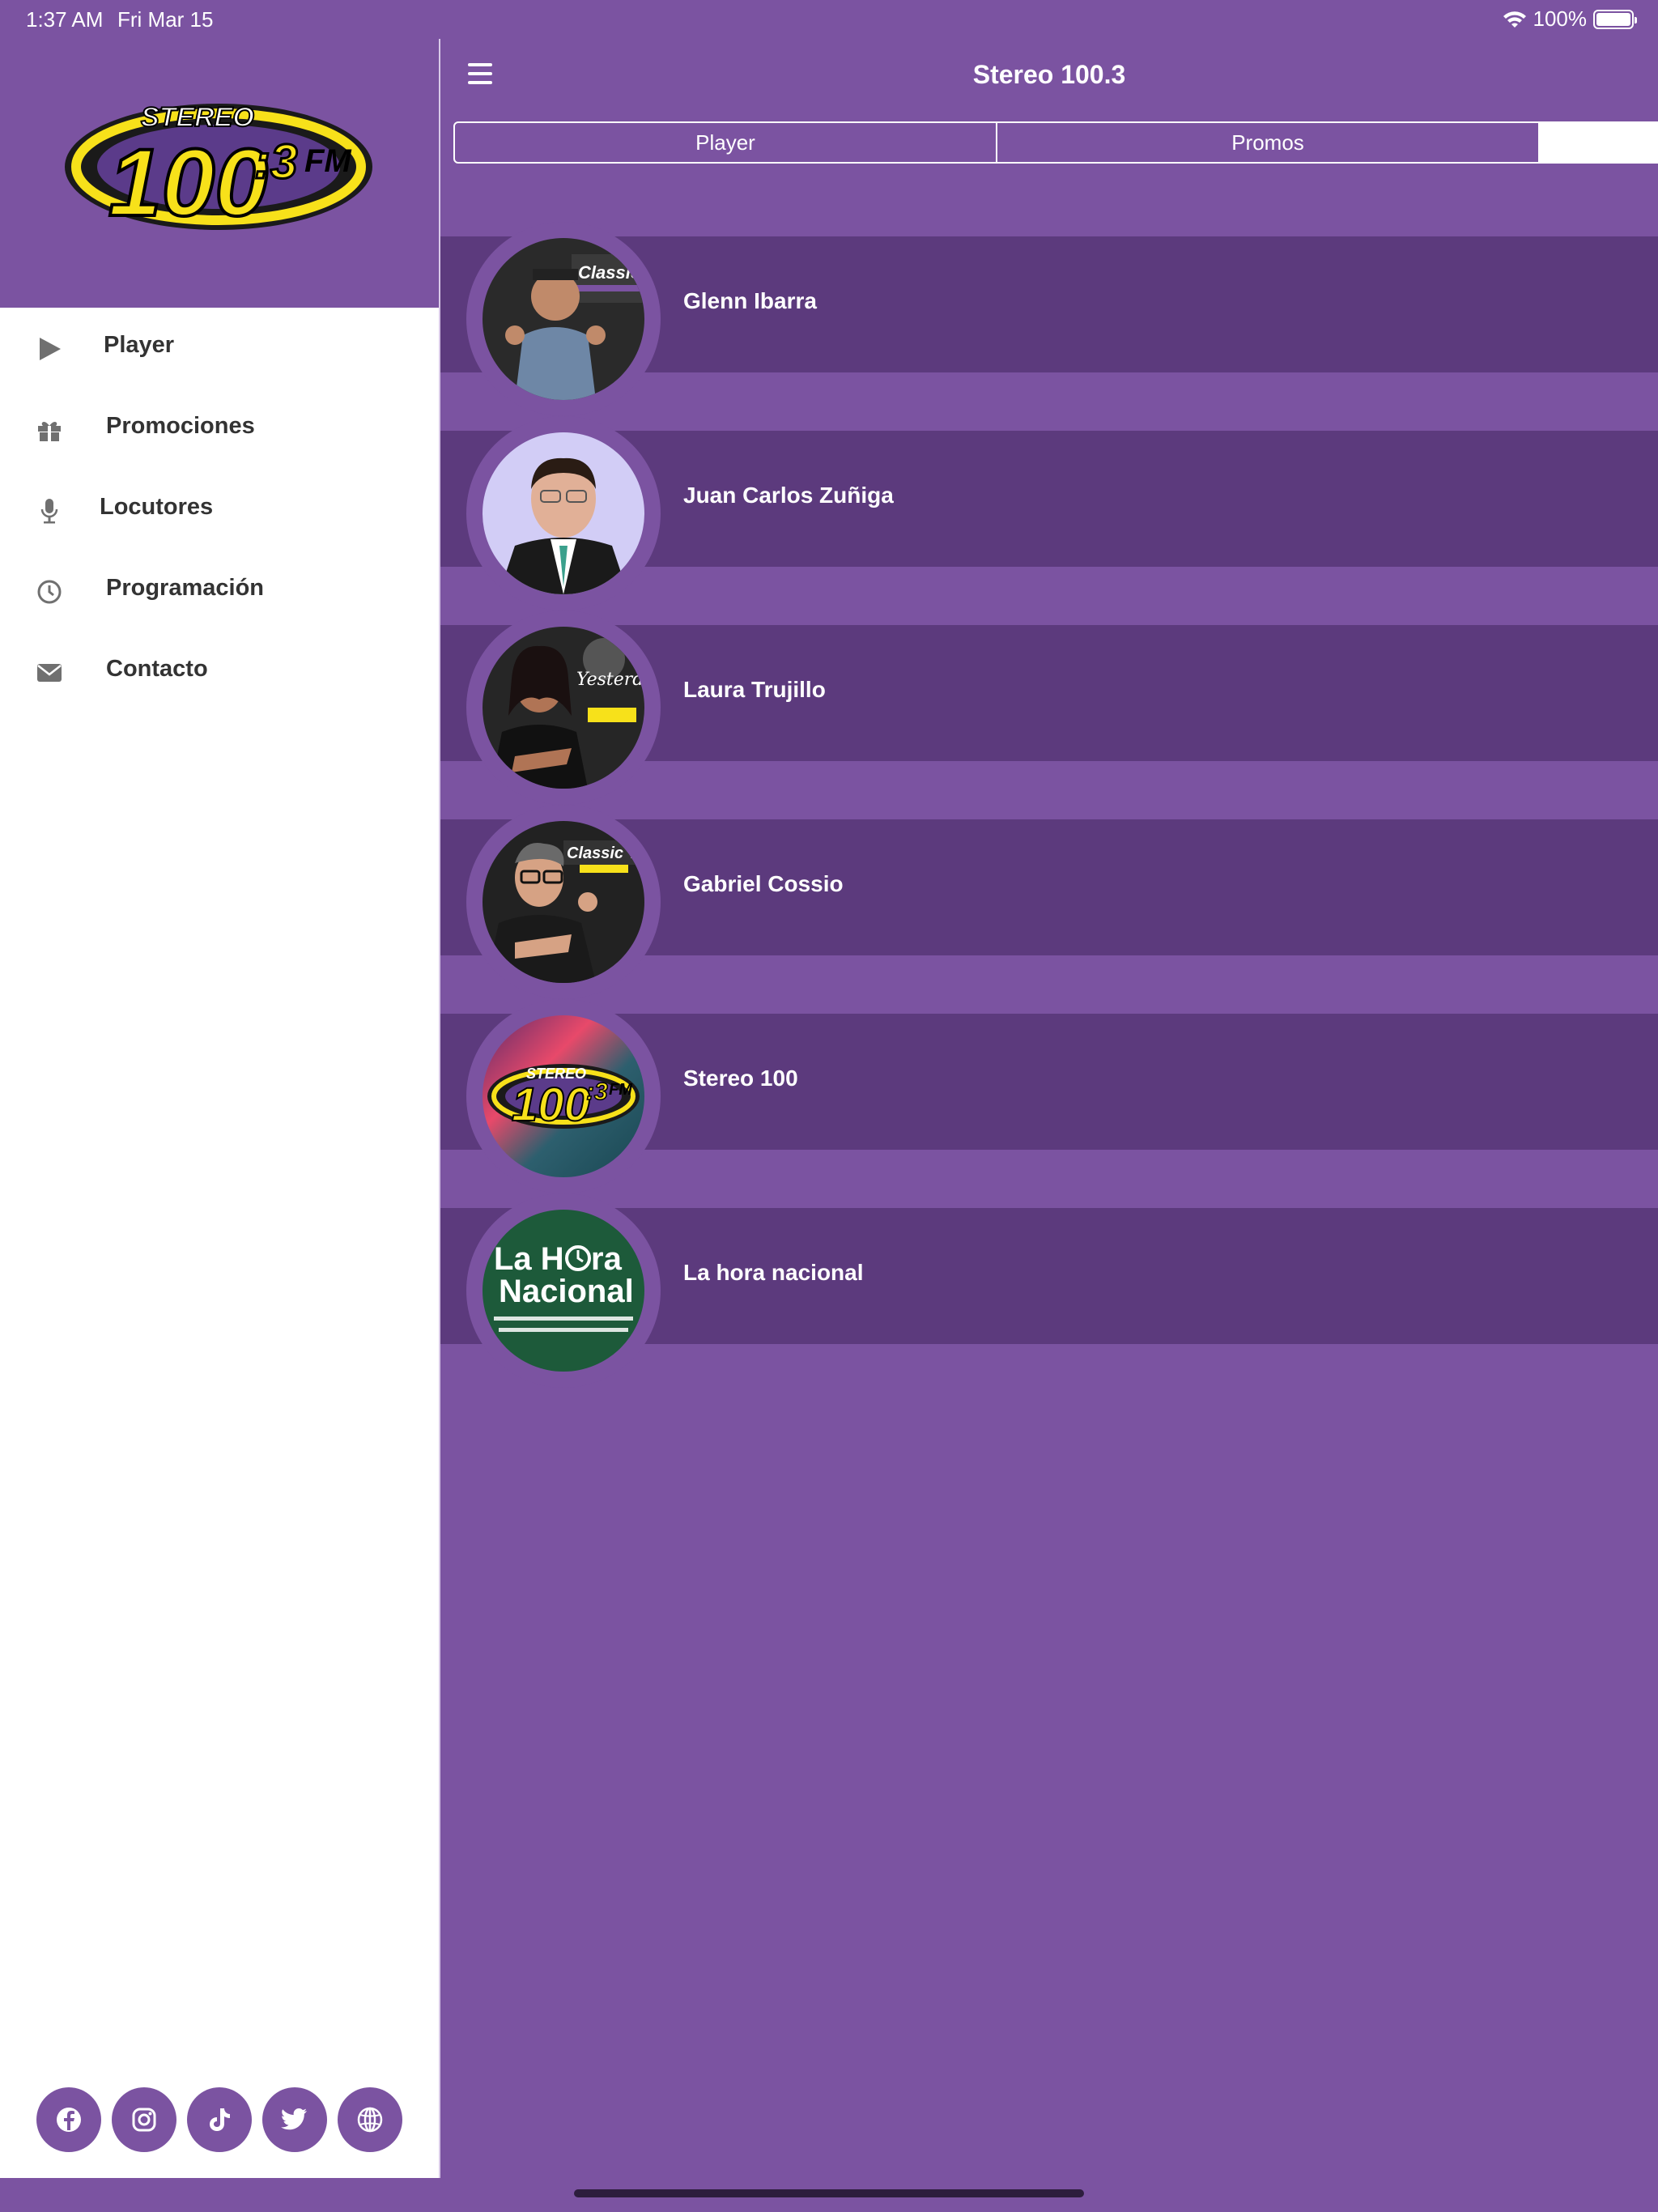 The height and width of the screenshot is (2212, 1658). I want to click on avatar-ring, so click(563, 513).